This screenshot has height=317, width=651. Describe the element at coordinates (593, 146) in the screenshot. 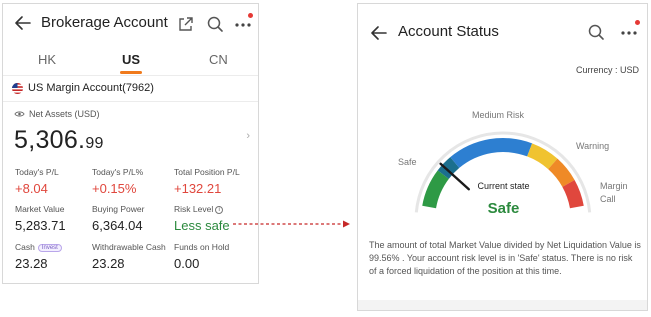

I see `gauge-label-warning: Warning` at that location.